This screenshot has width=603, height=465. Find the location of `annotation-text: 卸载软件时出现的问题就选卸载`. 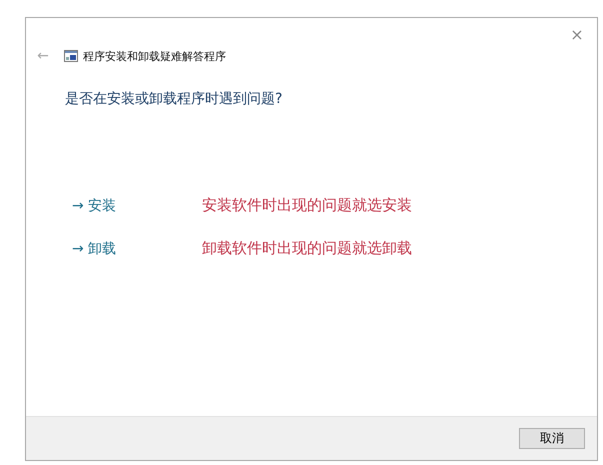

annotation-text: 卸载软件时出现的问题就选卸载 is located at coordinates (307, 248).